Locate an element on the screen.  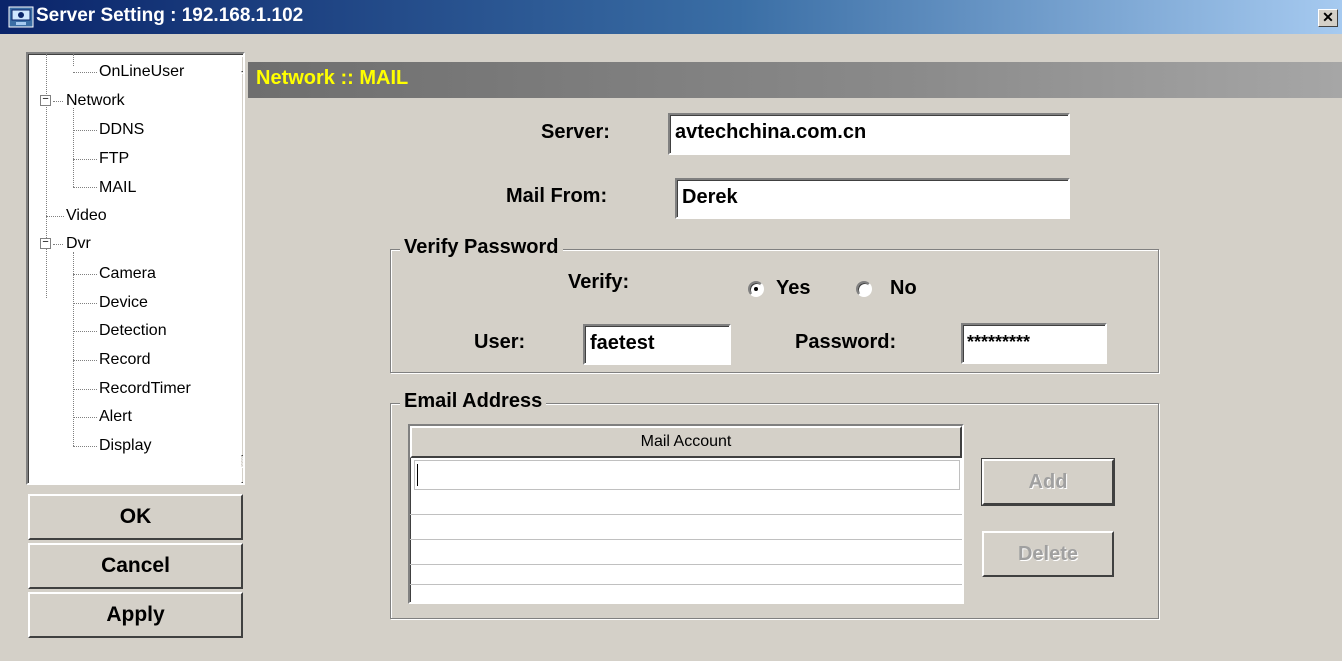
title-bar: Server Setting : 192.168.1.102 ✕ is located at coordinates (671, 17).